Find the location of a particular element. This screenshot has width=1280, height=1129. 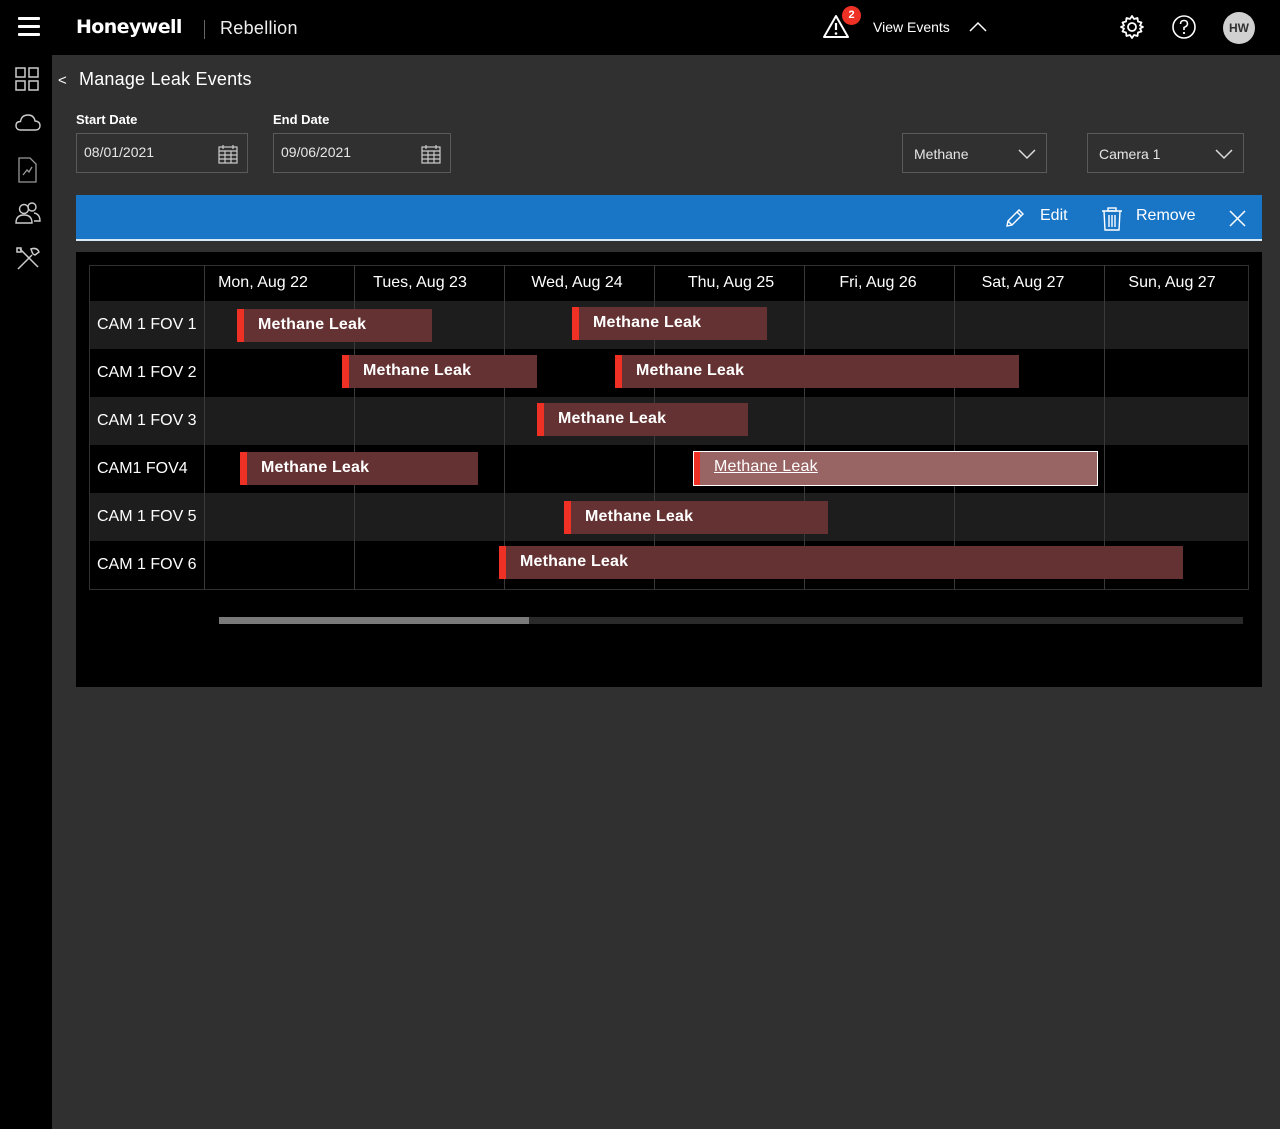

alert-count-badge: 2 is located at coordinates (851, 15).